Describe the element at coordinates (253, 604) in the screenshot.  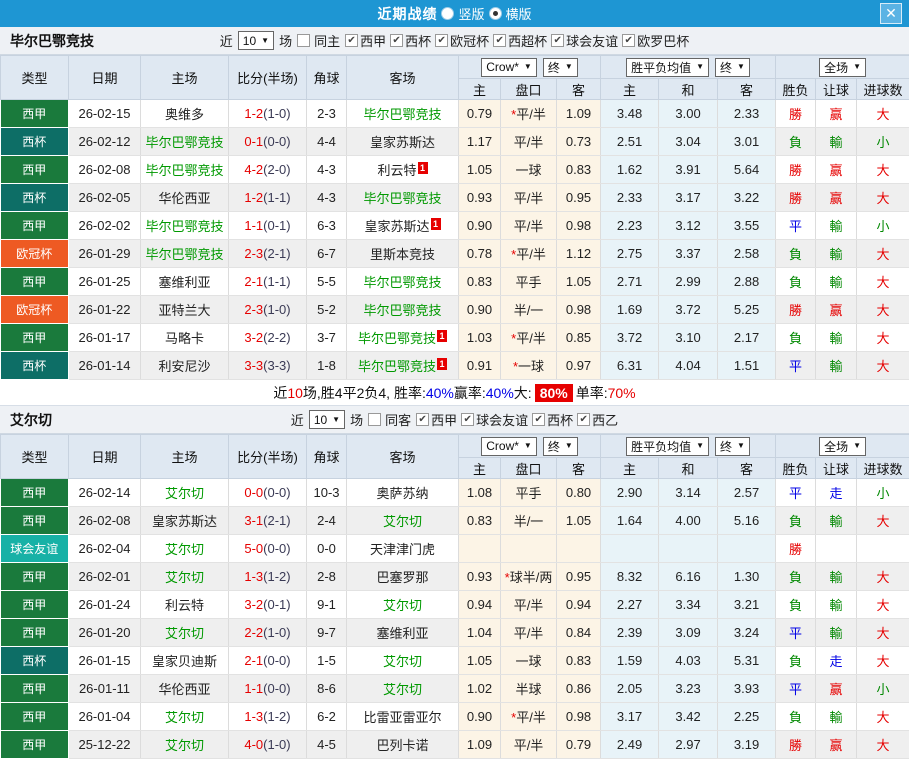
I see `fulltime-score: 3-2` at that location.